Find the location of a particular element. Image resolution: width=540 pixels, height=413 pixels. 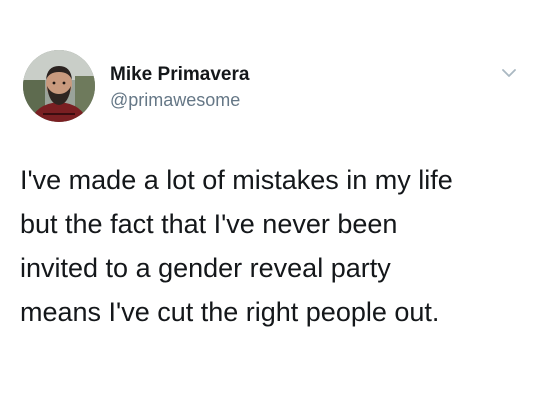

chevron-down-icon is located at coordinates (509, 73).